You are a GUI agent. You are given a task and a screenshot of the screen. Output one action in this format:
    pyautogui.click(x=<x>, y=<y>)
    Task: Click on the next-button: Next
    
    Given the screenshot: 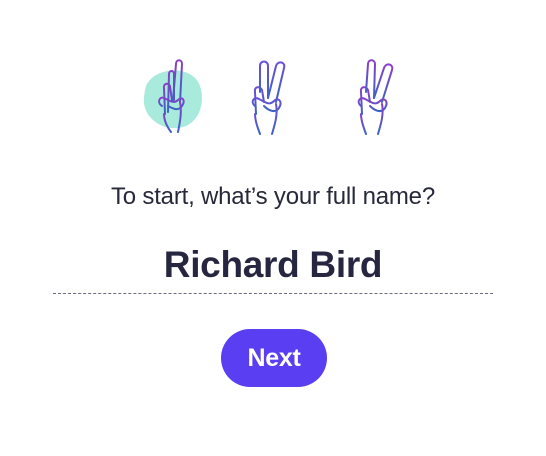 What is the action you would take?
    pyautogui.click(x=274, y=358)
    